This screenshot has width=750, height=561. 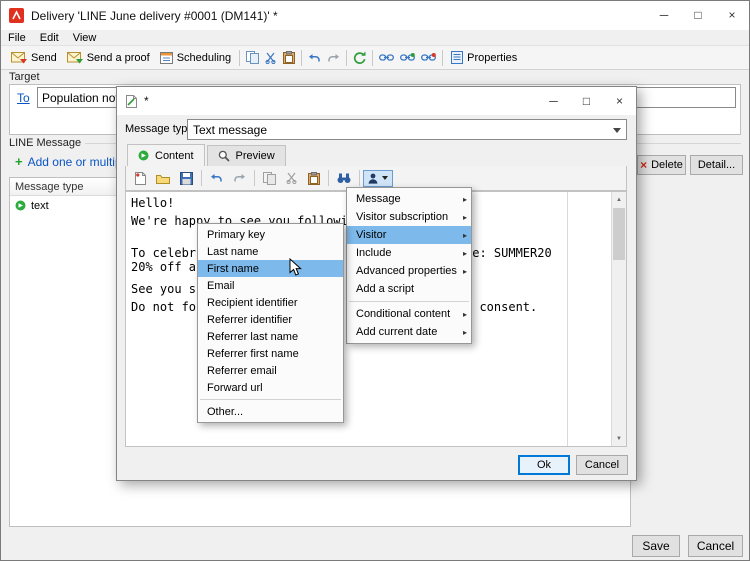 I want to click on menu-item-referrer-identifier: Referrer identifier, so click(x=270, y=319).